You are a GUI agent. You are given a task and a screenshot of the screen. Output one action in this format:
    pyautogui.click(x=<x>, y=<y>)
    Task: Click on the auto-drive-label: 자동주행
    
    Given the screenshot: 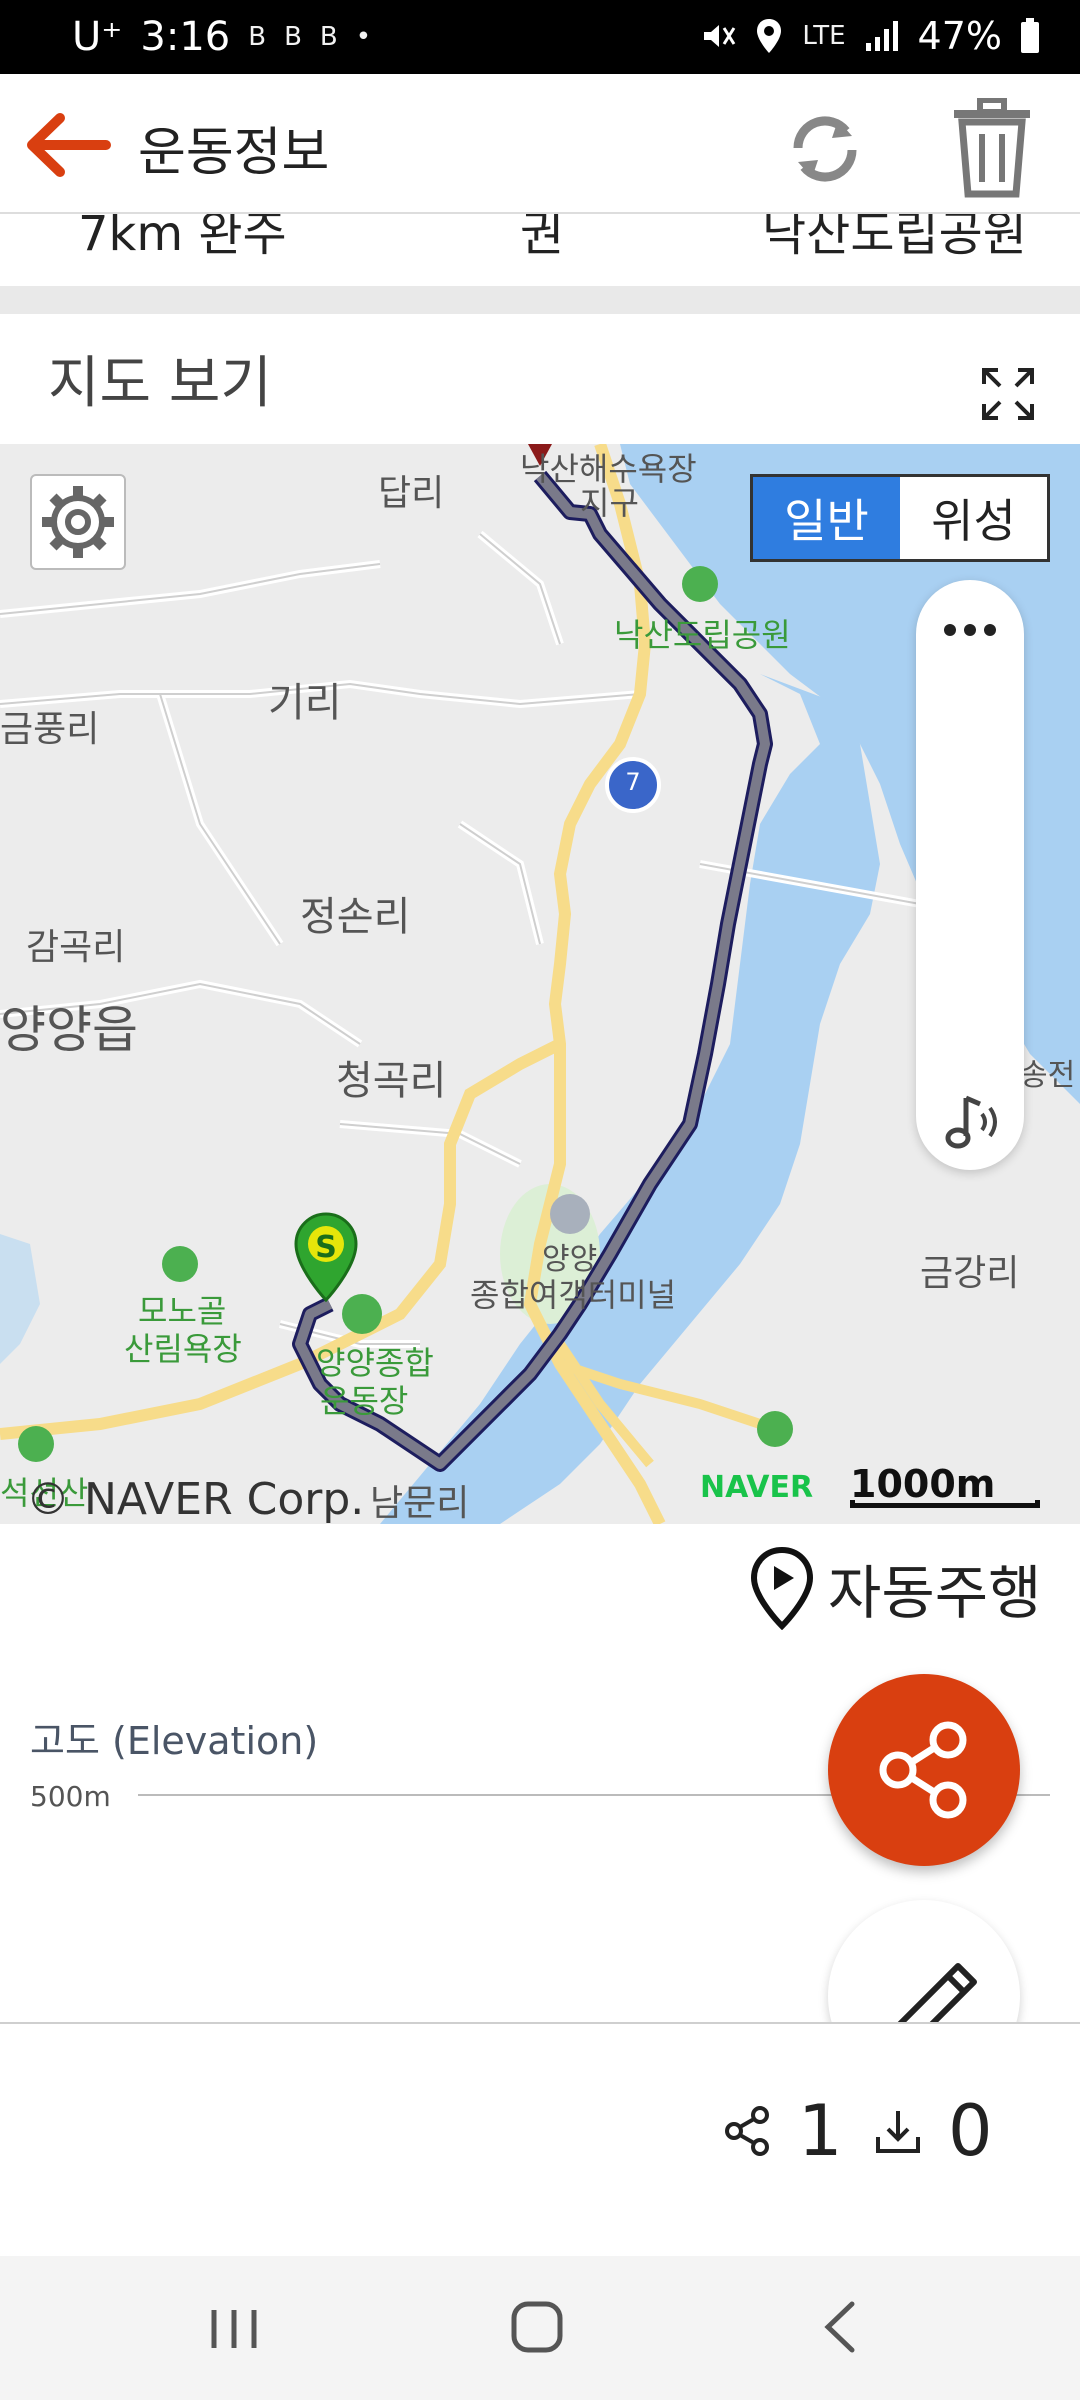 What is the action you would take?
    pyautogui.click(x=935, y=1593)
    